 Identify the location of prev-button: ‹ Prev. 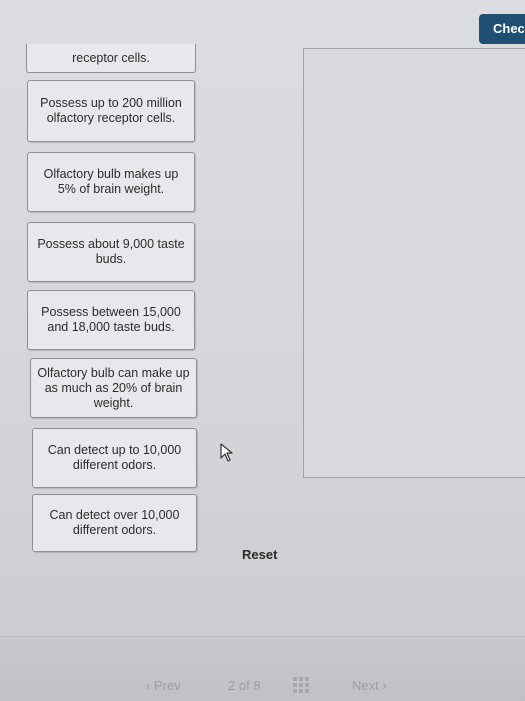
(163, 685).